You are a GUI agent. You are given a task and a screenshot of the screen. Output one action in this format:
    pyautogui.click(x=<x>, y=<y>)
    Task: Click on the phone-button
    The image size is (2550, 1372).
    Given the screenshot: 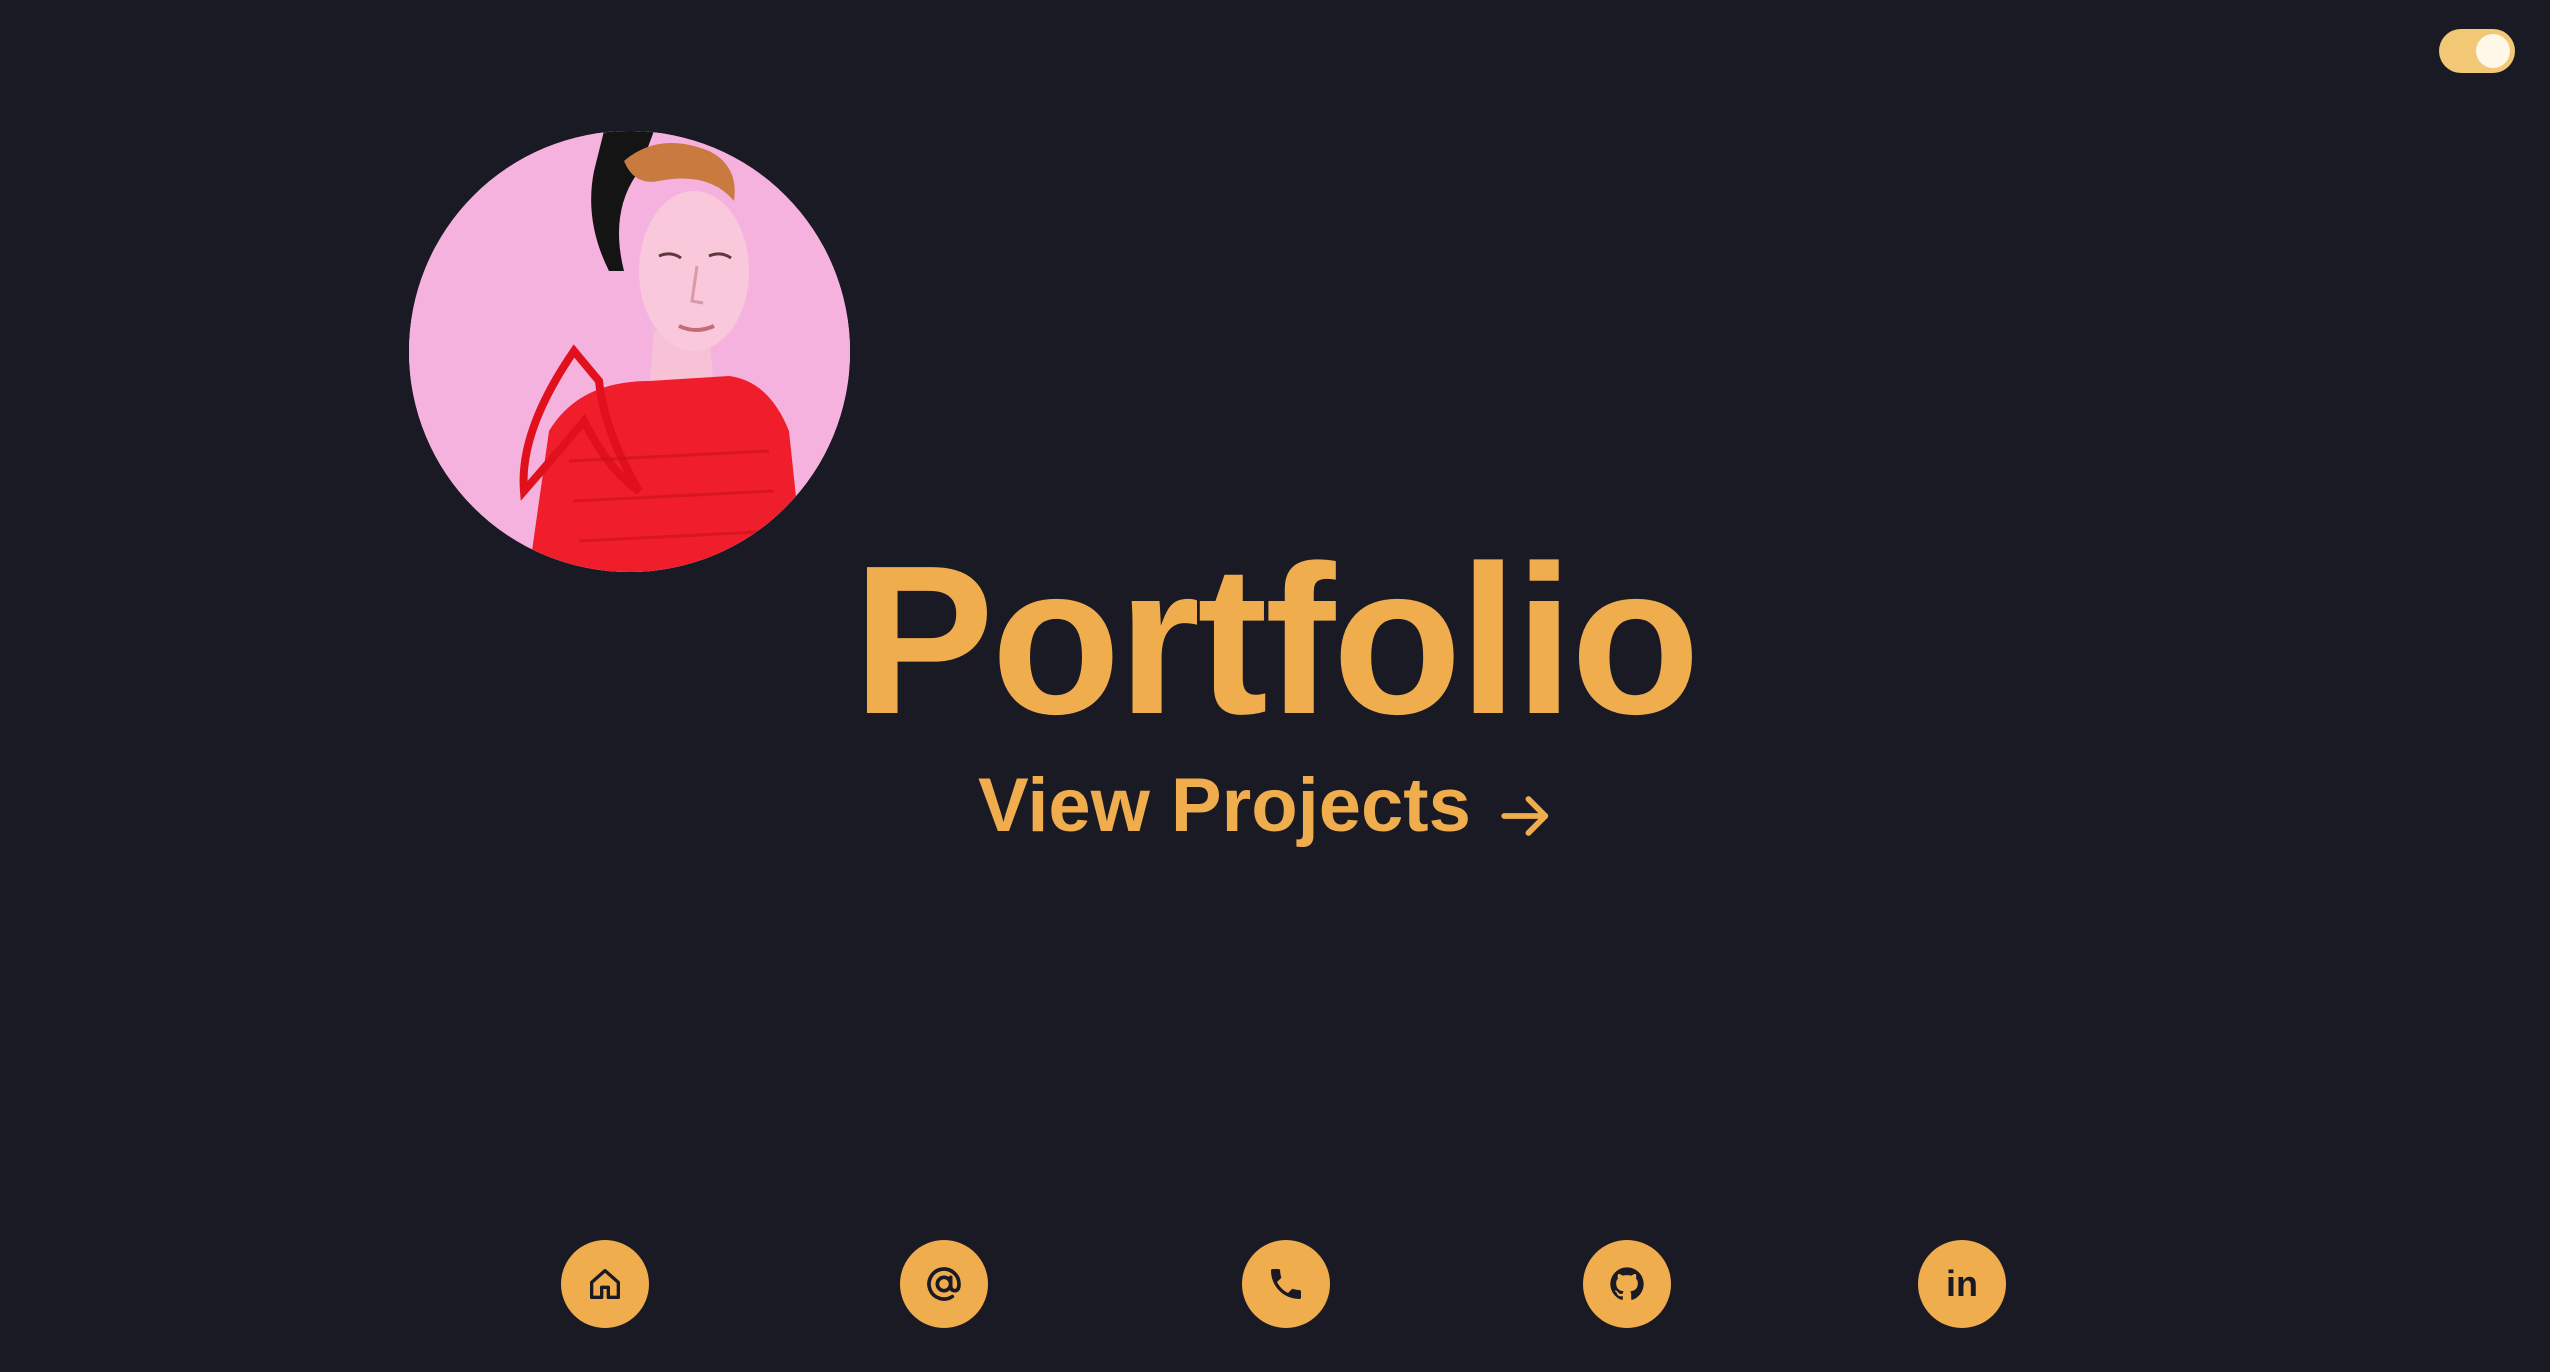 What is the action you would take?
    pyautogui.click(x=1286, y=1284)
    